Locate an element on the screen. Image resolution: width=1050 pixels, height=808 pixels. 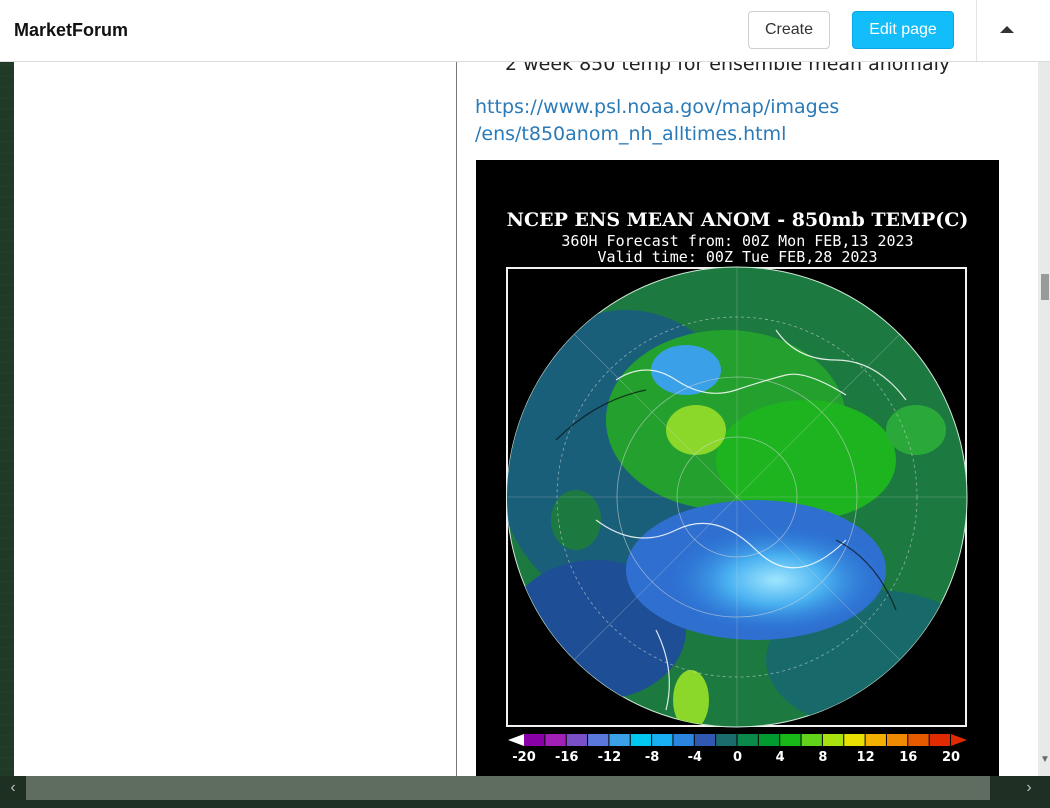
chevron-down-icon: ▼ is located at coordinates (1045, 760).